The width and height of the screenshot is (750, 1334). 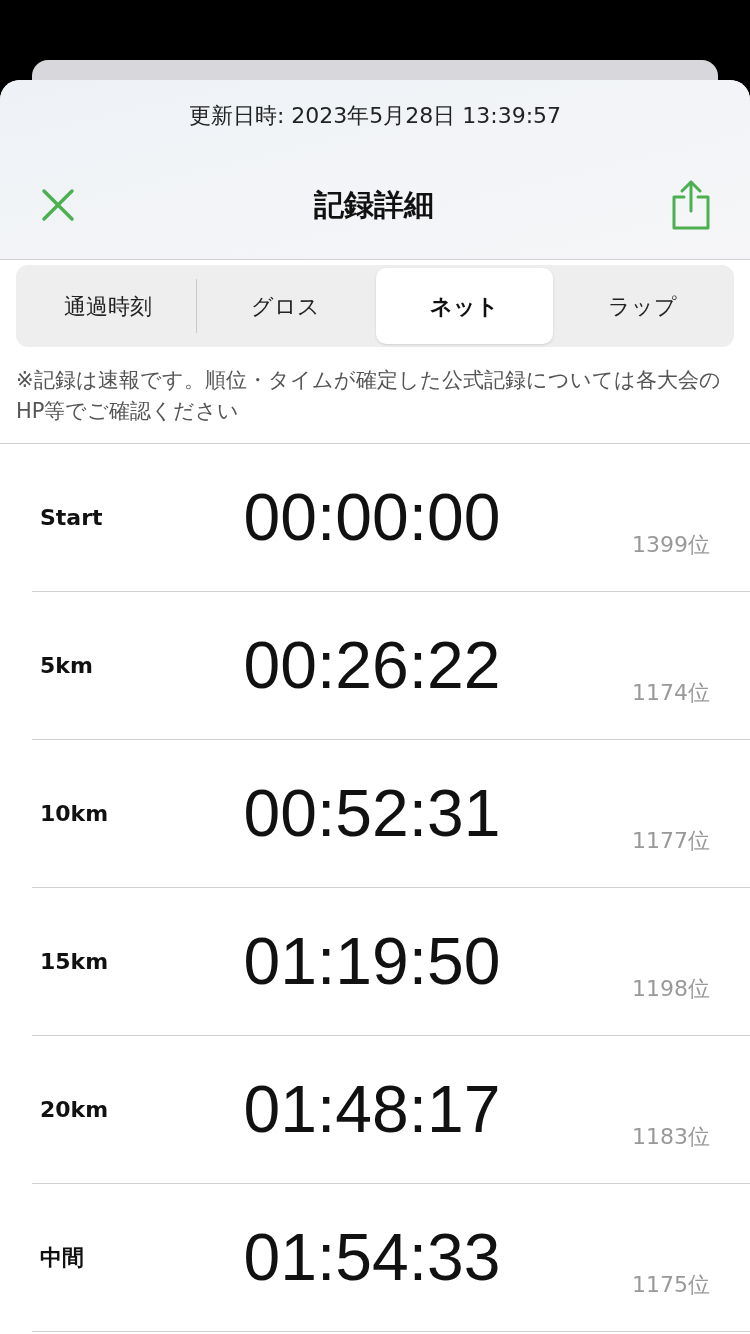 I want to click on split-label: Start, so click(x=71, y=518).